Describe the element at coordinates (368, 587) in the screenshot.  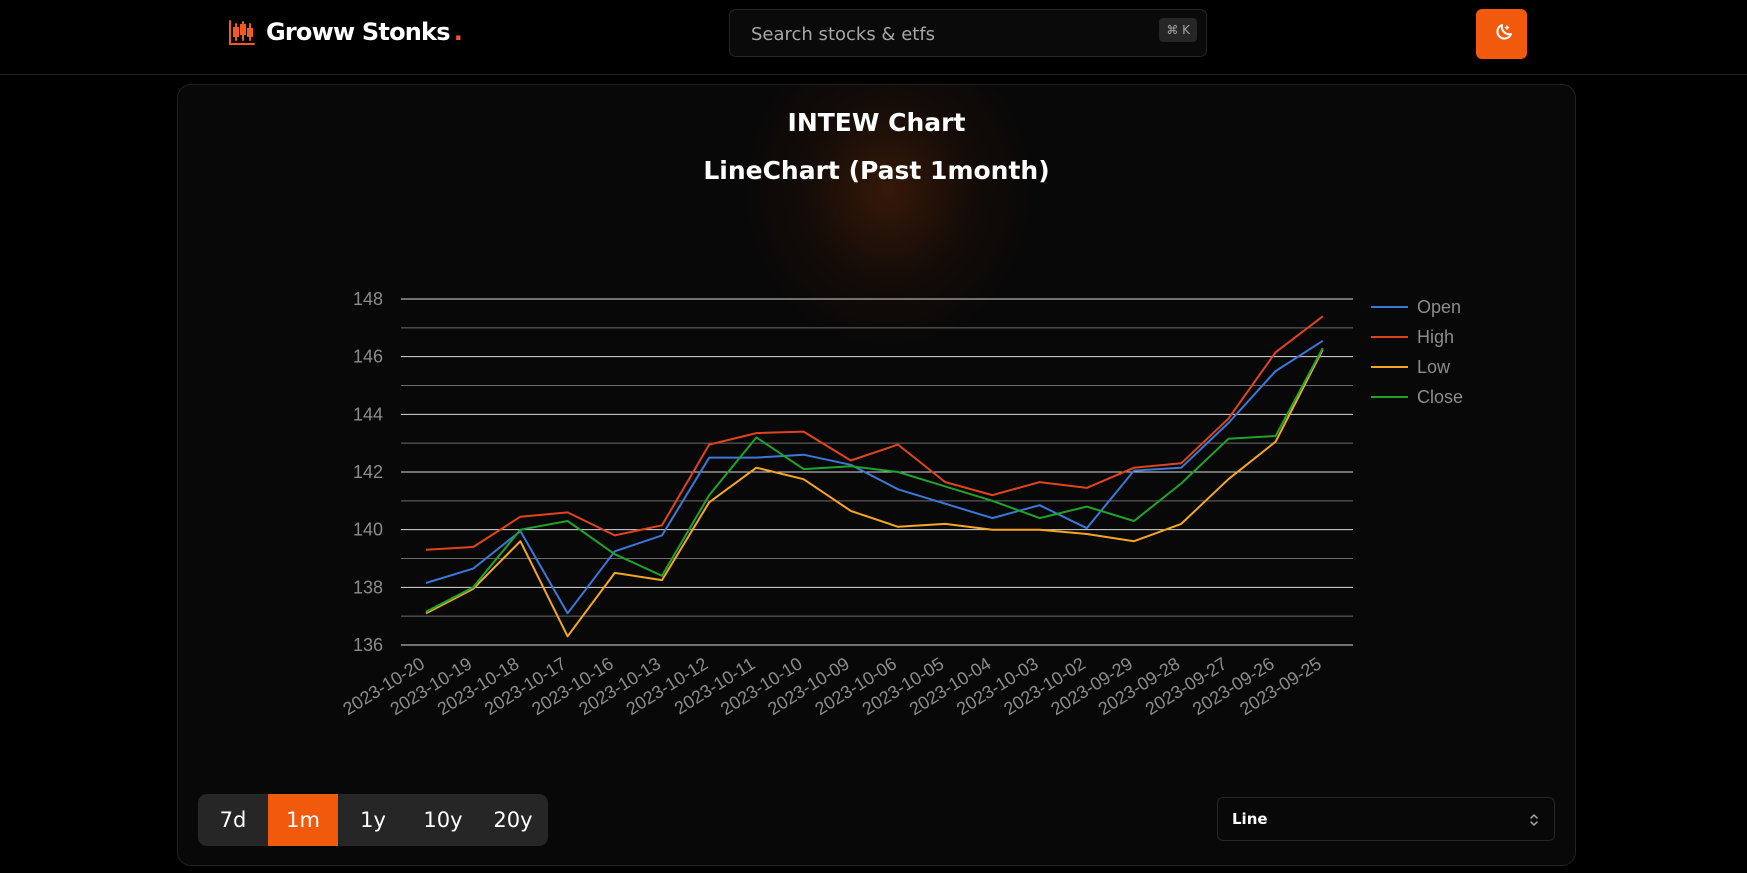
I see `y-tick-label: 138` at that location.